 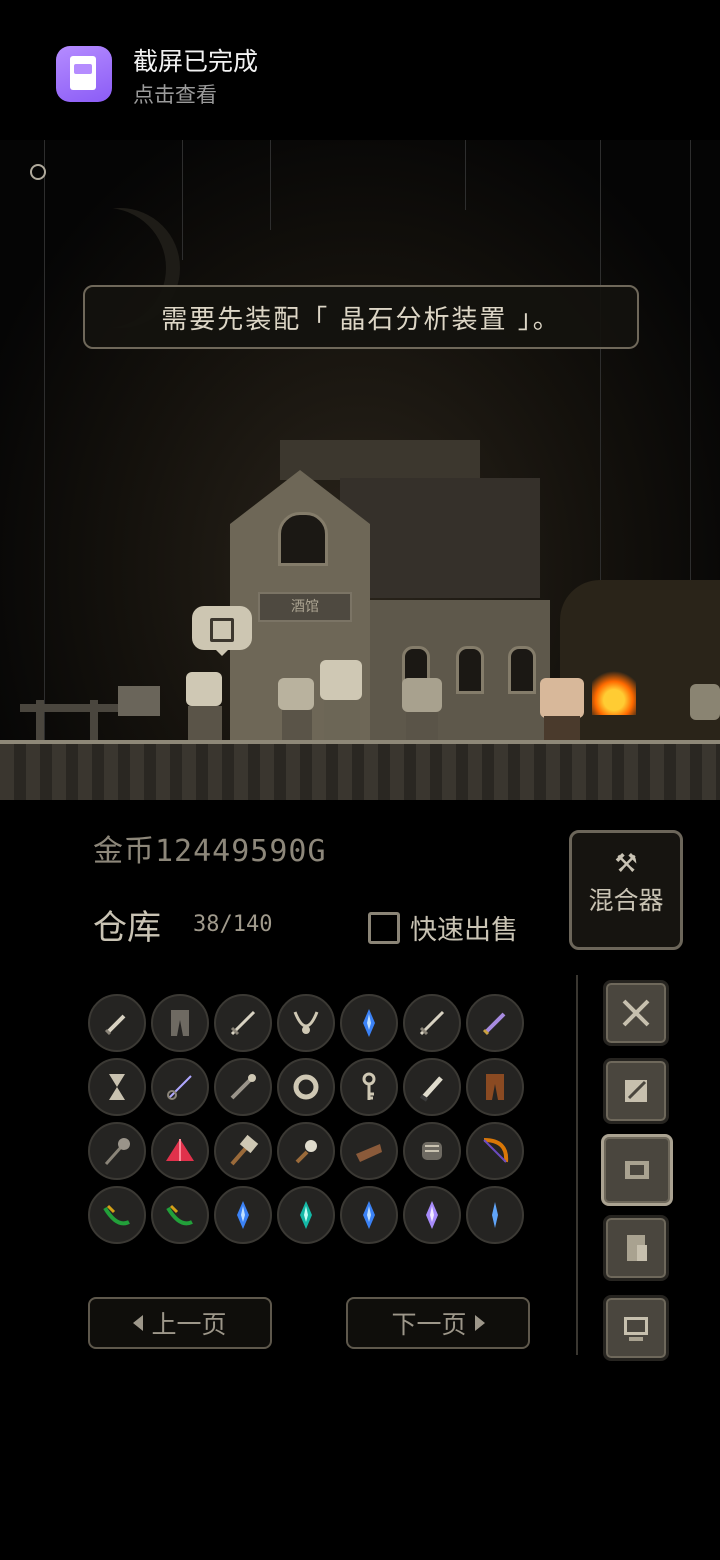 I want to click on notification-subtitle: 点击查看, so click(x=175, y=94).